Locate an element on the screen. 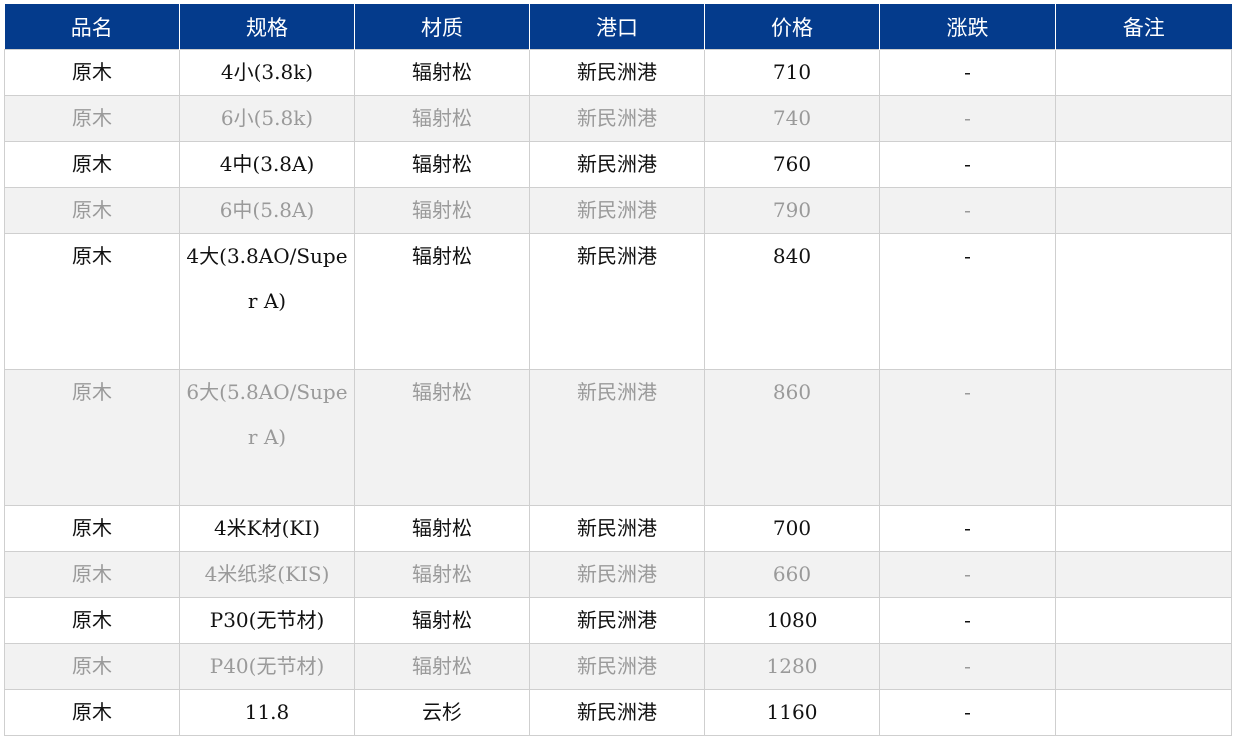 The width and height of the screenshot is (1235, 741). header-row: 品名 规格 材质 港口 价格 涨跌 备注 is located at coordinates (618, 27).